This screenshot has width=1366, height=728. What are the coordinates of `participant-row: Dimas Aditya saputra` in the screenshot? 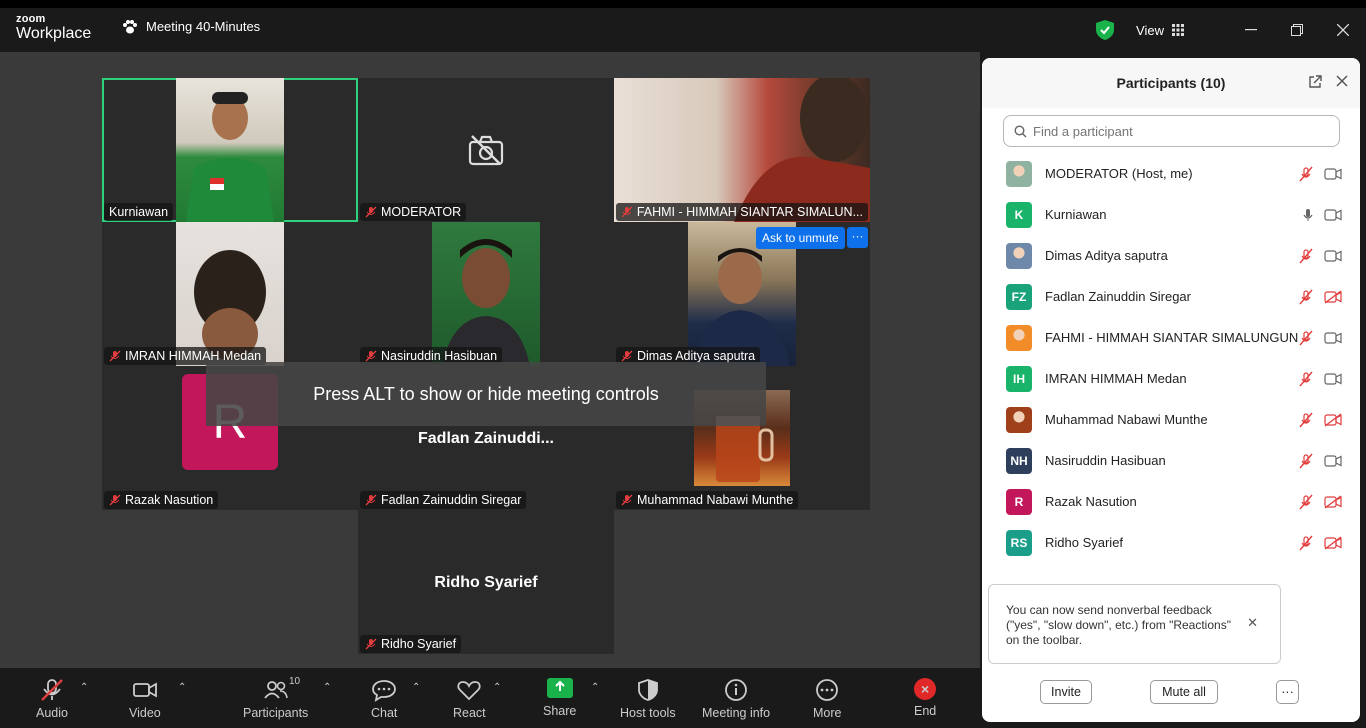 It's located at (1171, 255).